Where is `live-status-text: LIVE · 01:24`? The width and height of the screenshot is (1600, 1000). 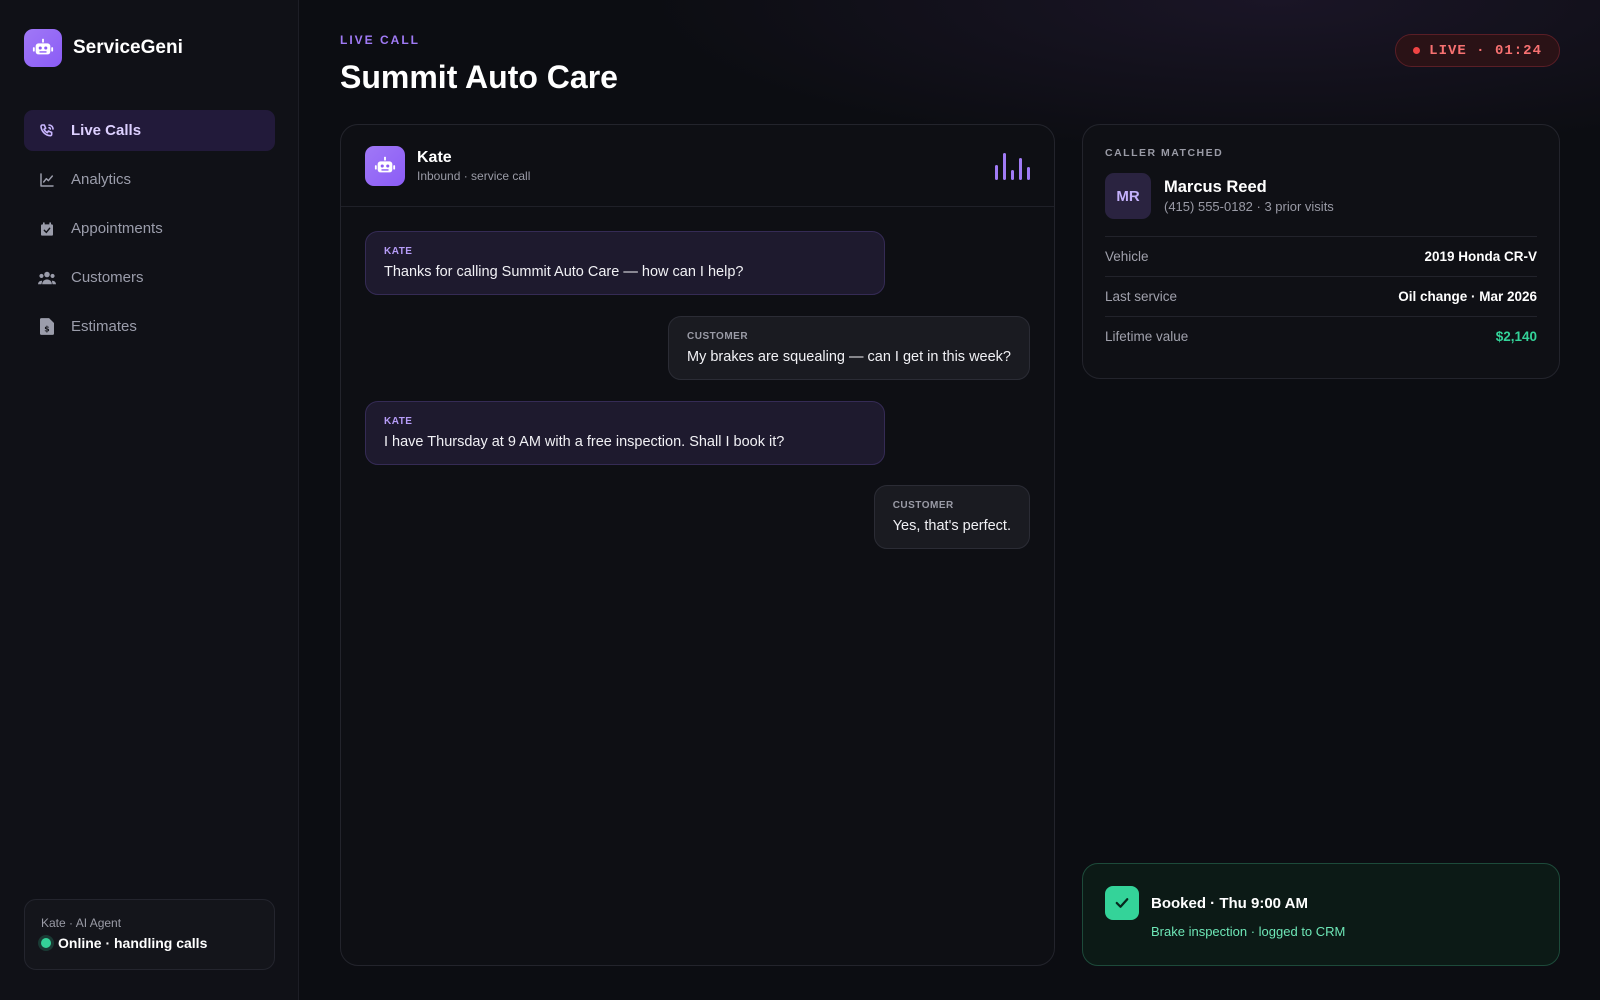 live-status-text: LIVE · 01:24 is located at coordinates (1485, 50).